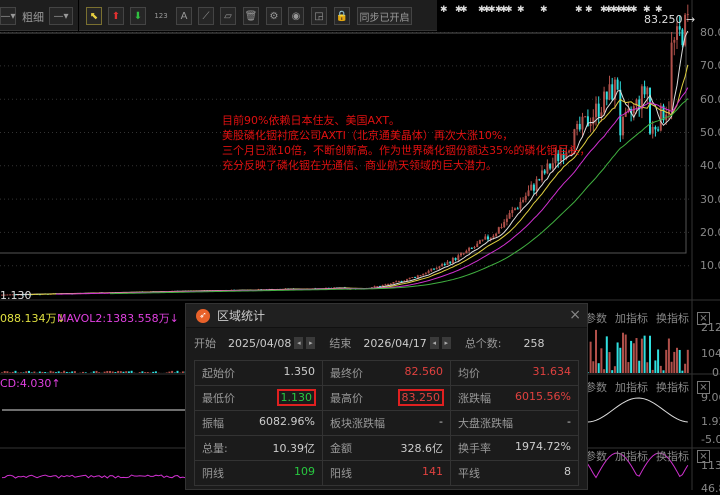  I want to click on stats-cell: 大盘涨跌幅-, so click(515, 423).